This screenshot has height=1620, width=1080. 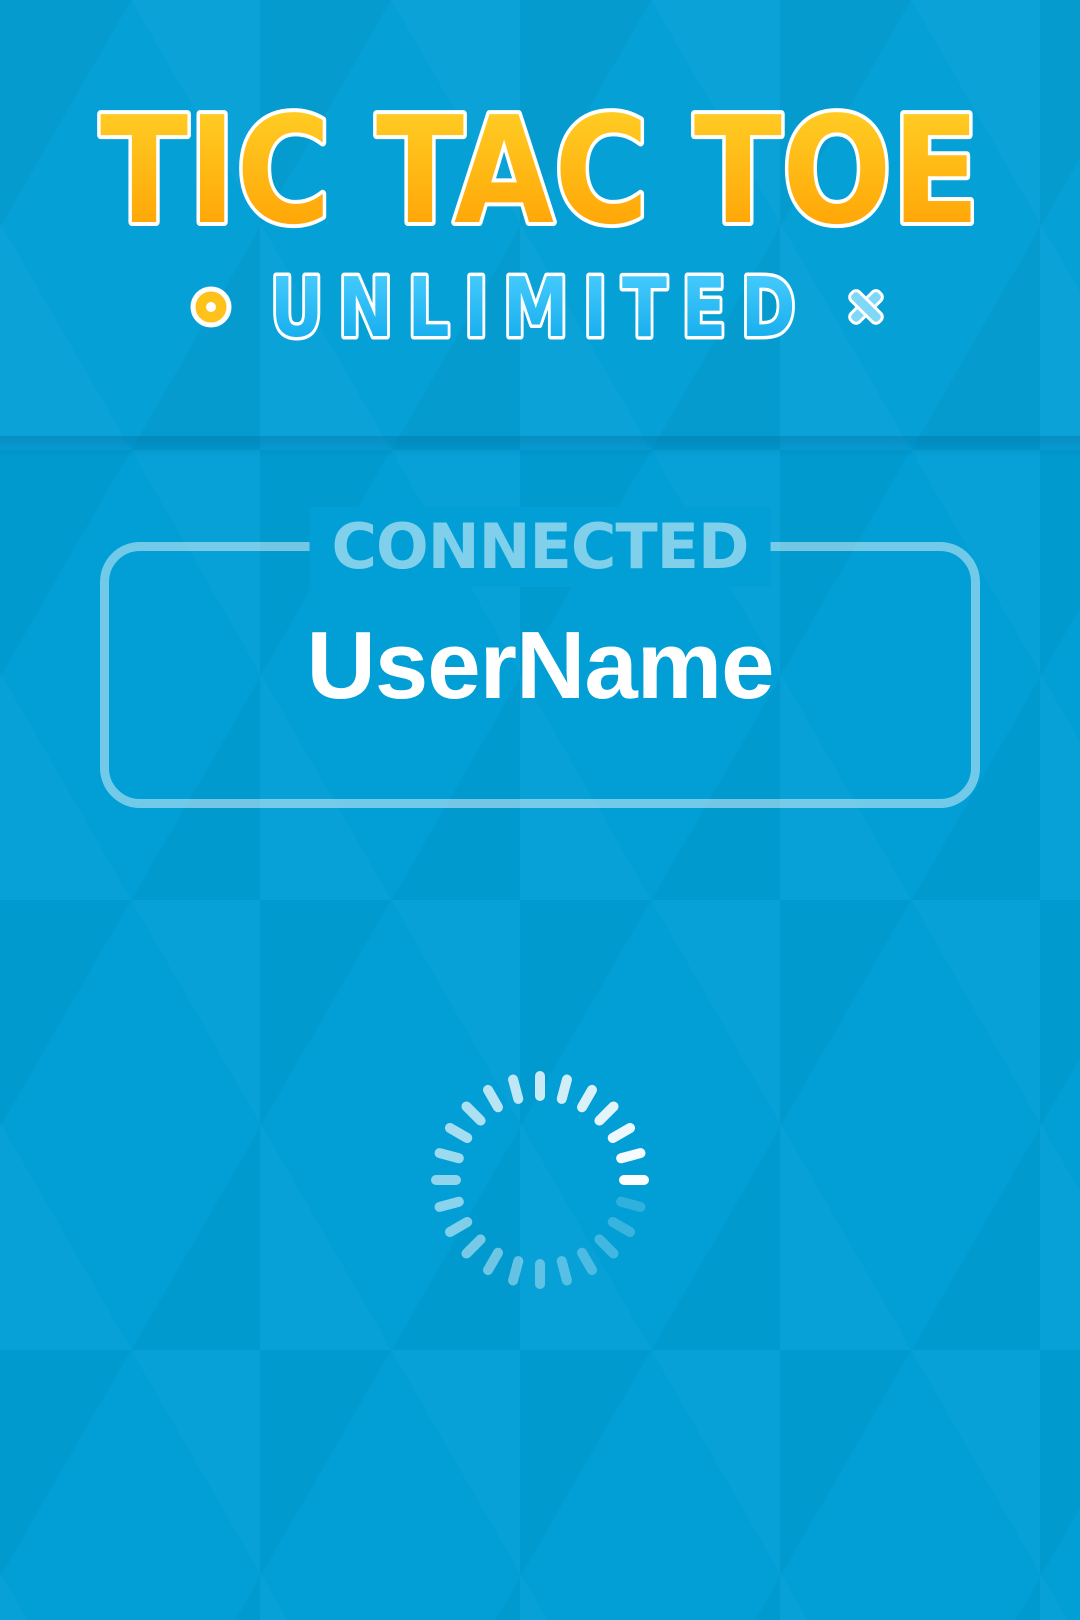 I want to click on username-label: UserName, so click(x=540, y=665).